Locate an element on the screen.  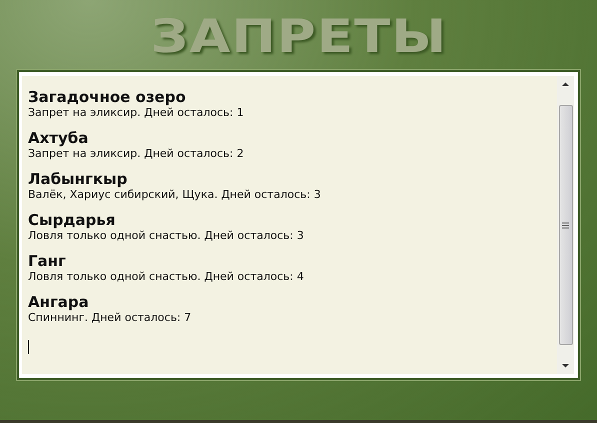
ban-details: Валёк, Хариус сибирский, Щука. Дней осталось: 3 is located at coordinates (174, 195).